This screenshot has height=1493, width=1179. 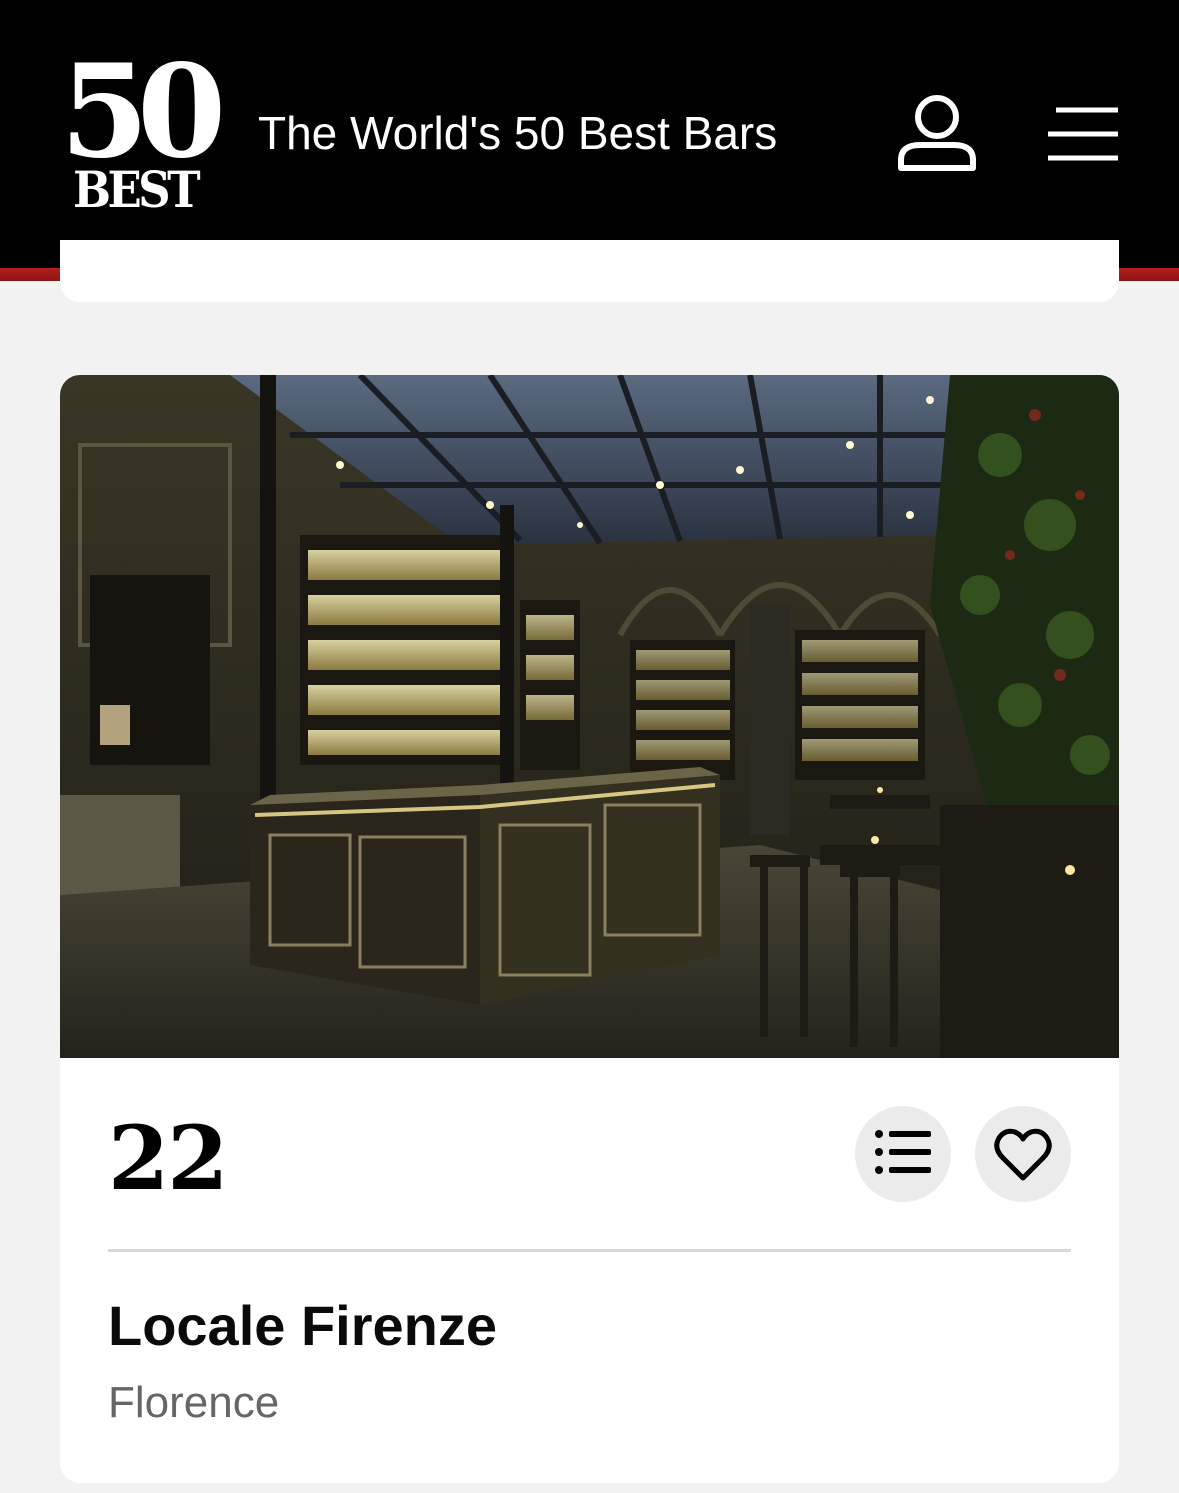 I want to click on logo-word: BEST, so click(x=137, y=189).